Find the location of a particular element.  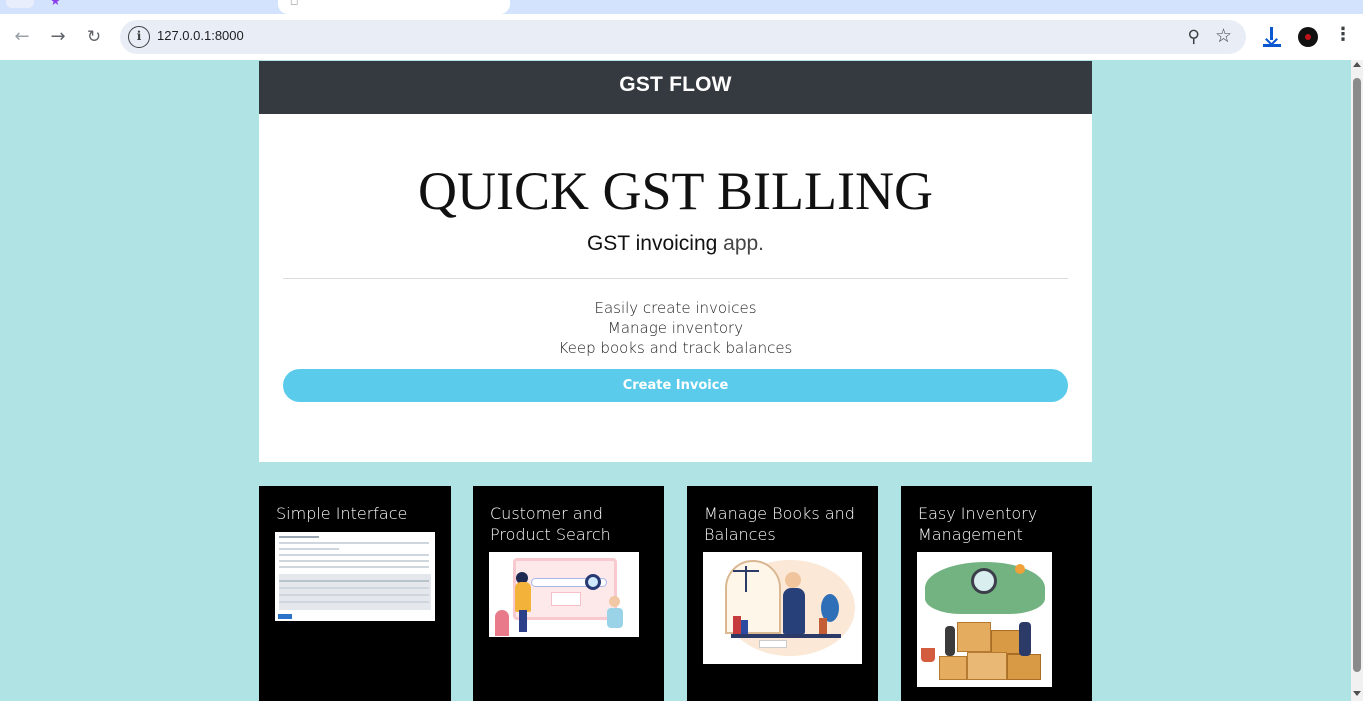

tab-strip: ★ ◻ is located at coordinates (681, 7).